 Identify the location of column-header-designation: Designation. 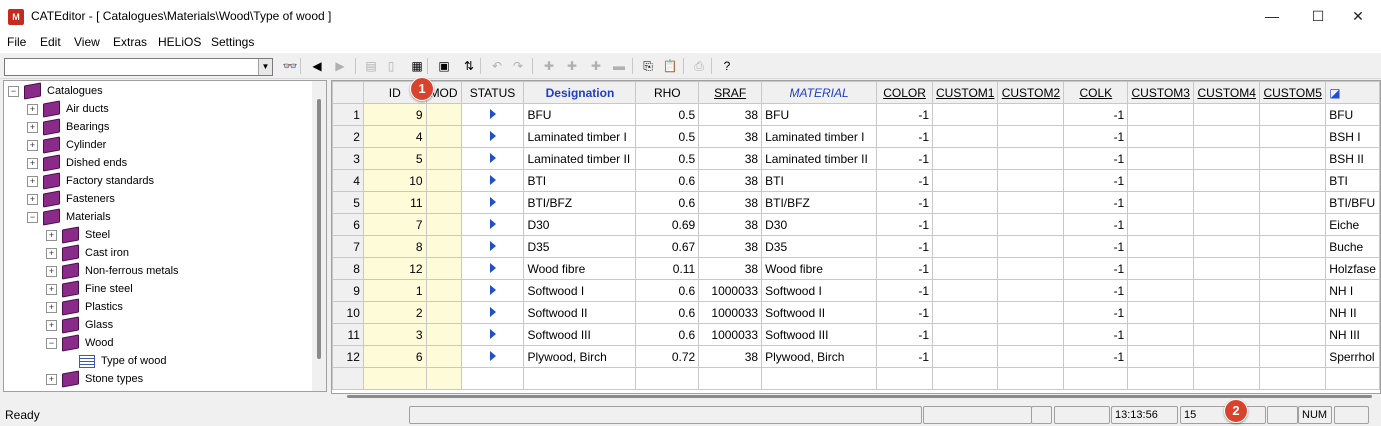
(580, 92).